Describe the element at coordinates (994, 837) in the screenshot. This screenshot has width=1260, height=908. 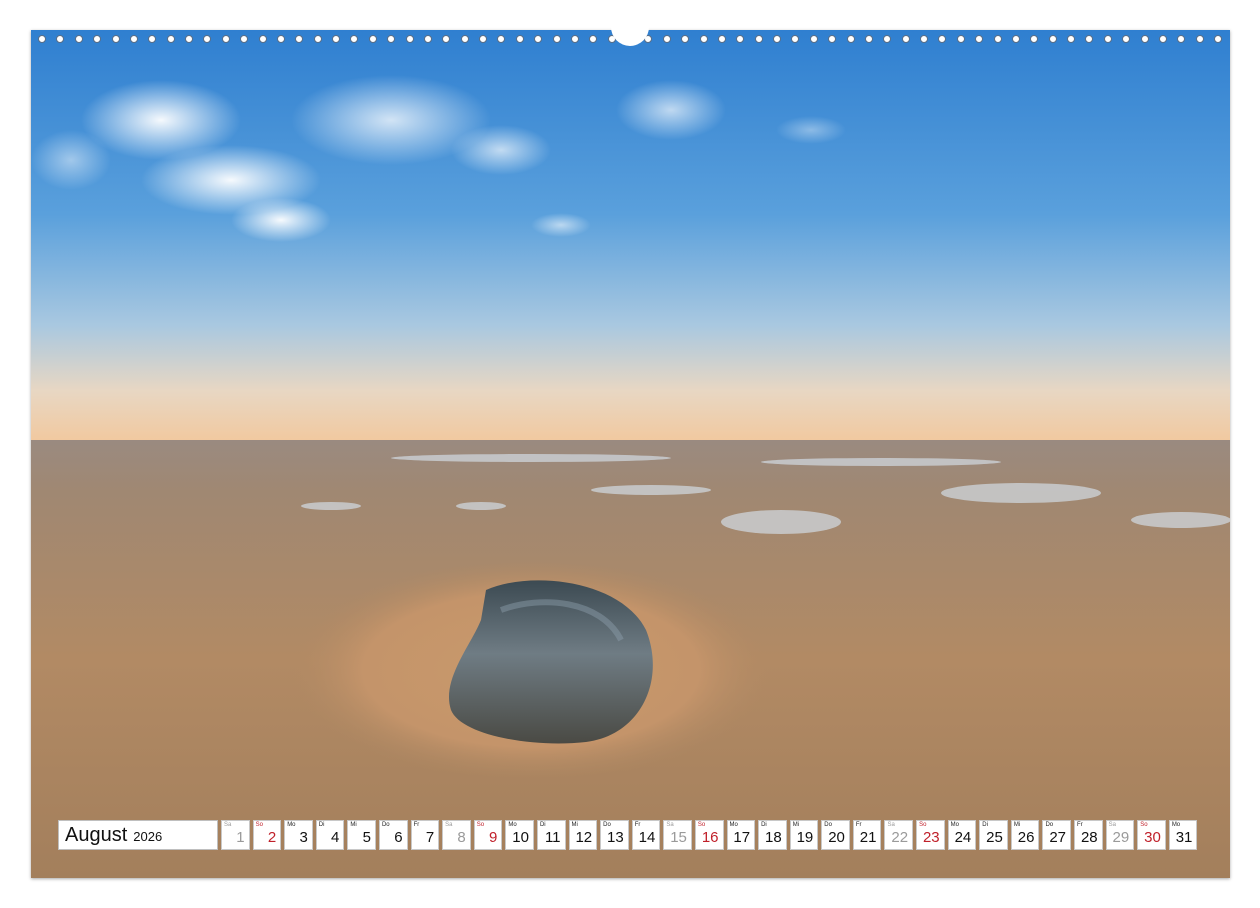
I see `day-number: 25` at that location.